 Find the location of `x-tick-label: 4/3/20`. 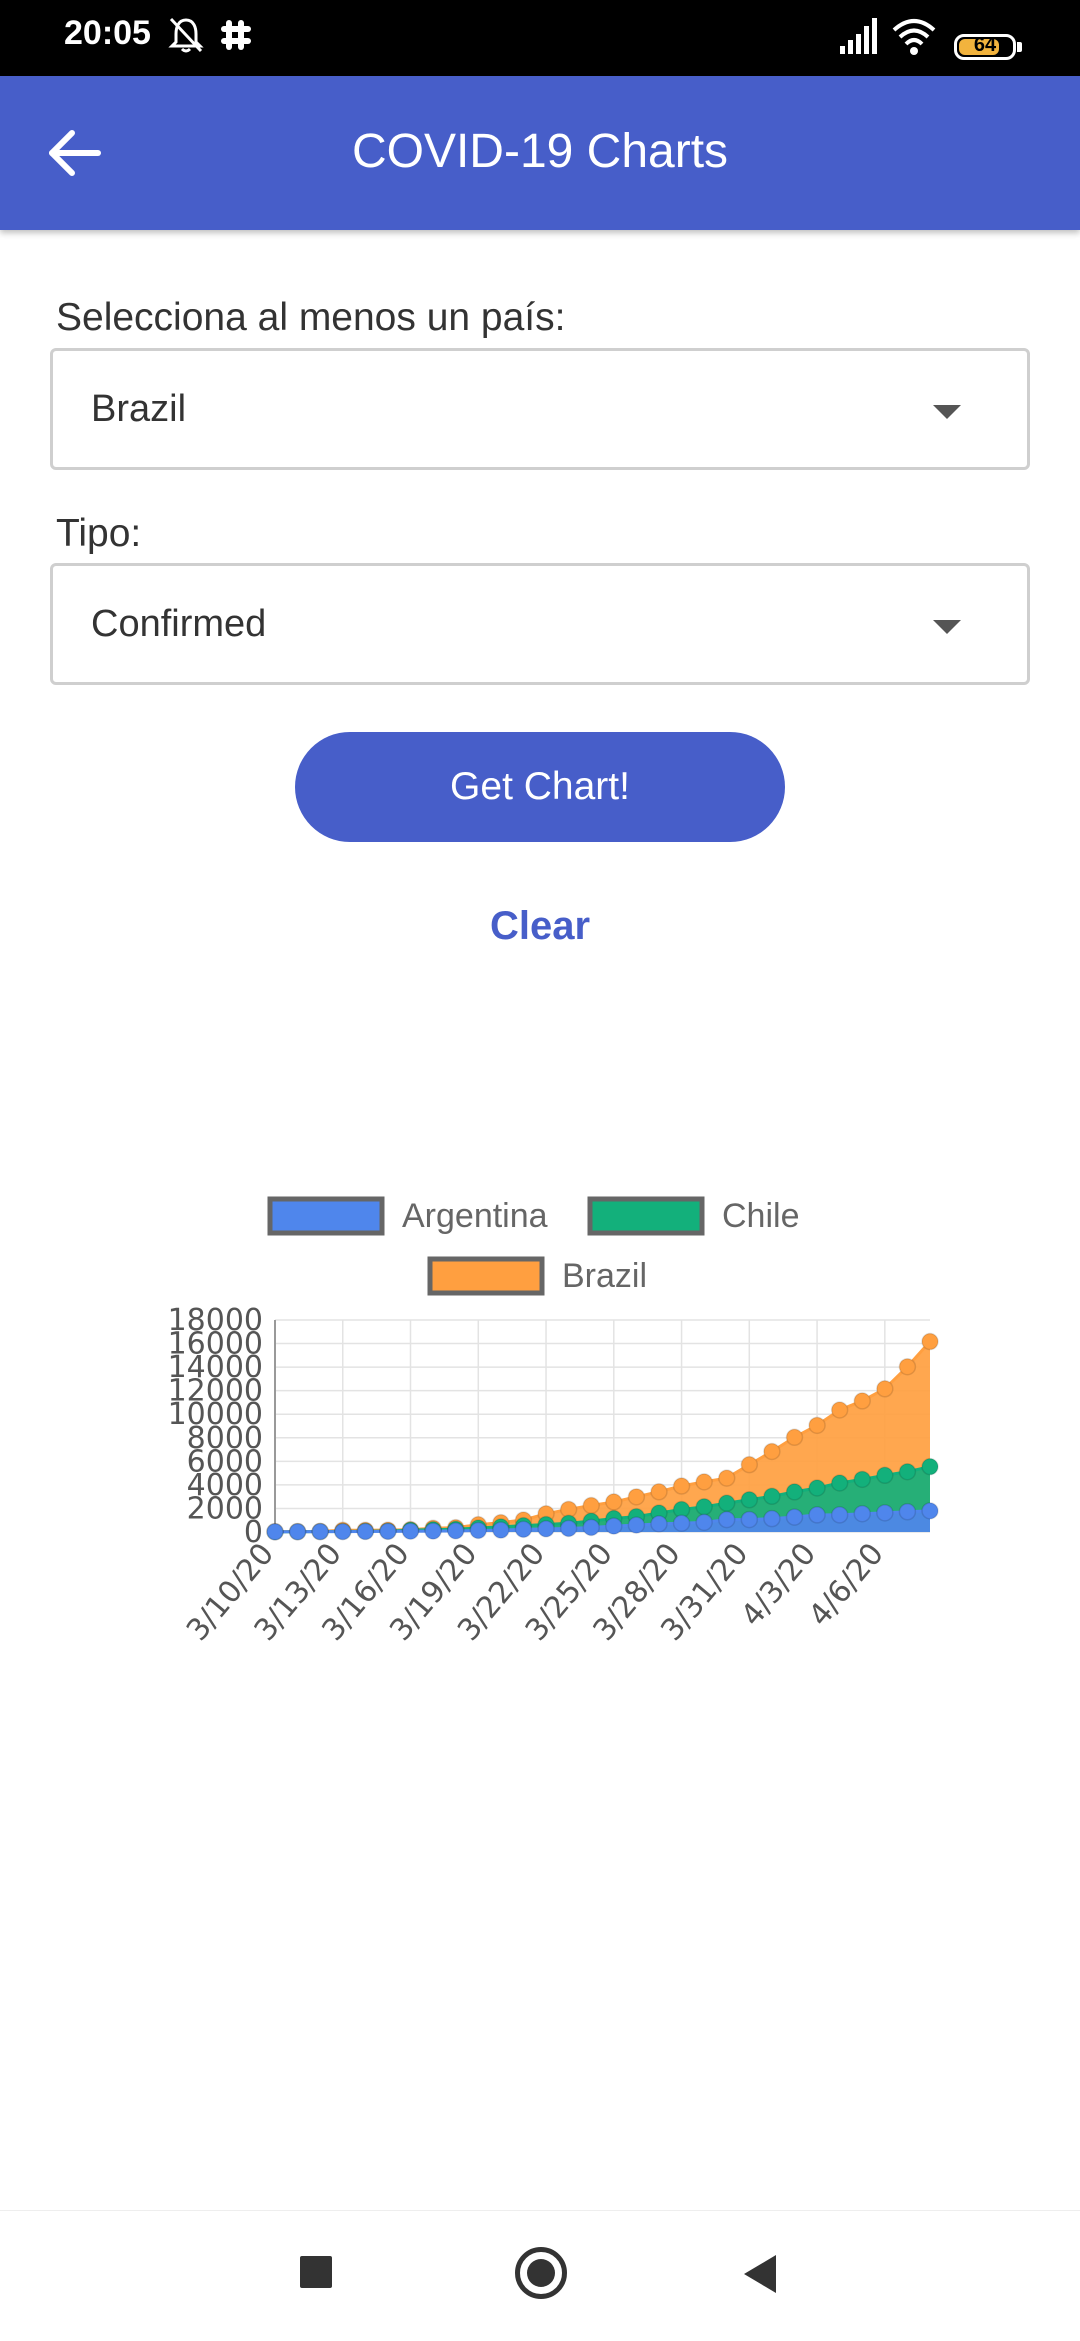

x-tick-label: 4/3/20 is located at coordinates (778, 1585).